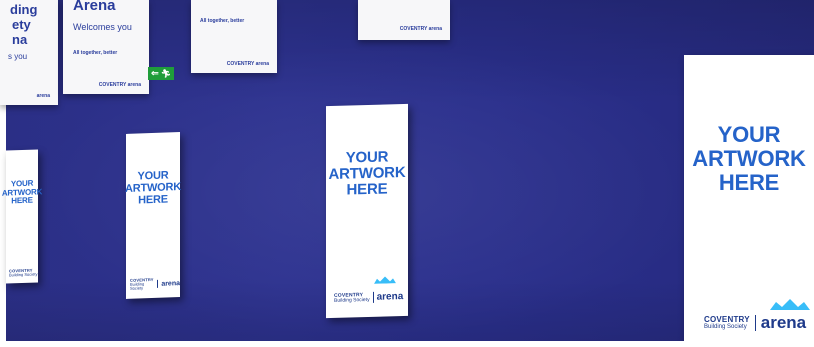 Image resolution: width=814 pixels, height=347 pixels. Describe the element at coordinates (20, 39) in the screenshot. I see `banner-text: na` at that location.